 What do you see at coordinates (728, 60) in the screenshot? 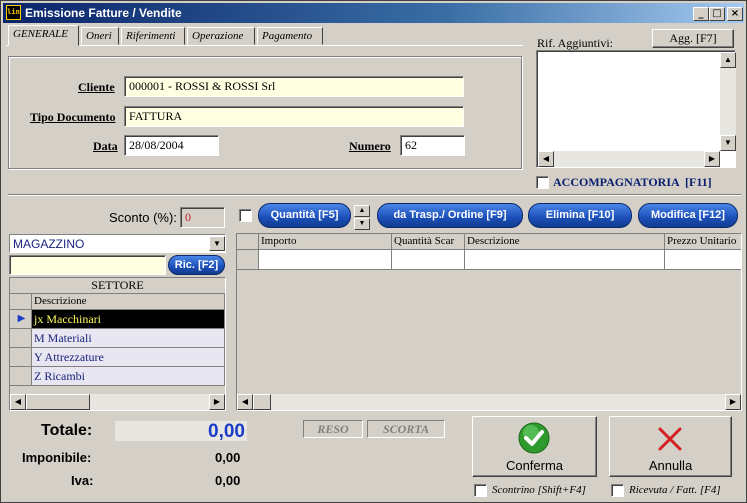
I see `scroll-up-icon: ▲` at bounding box center [728, 60].